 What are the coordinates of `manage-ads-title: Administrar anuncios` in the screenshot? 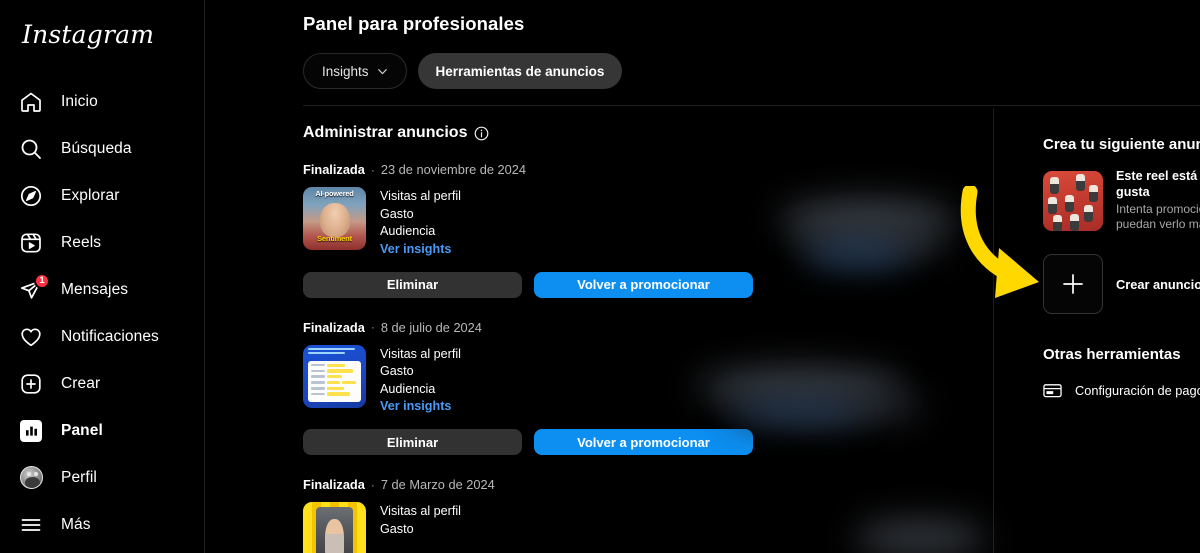 It's located at (385, 132).